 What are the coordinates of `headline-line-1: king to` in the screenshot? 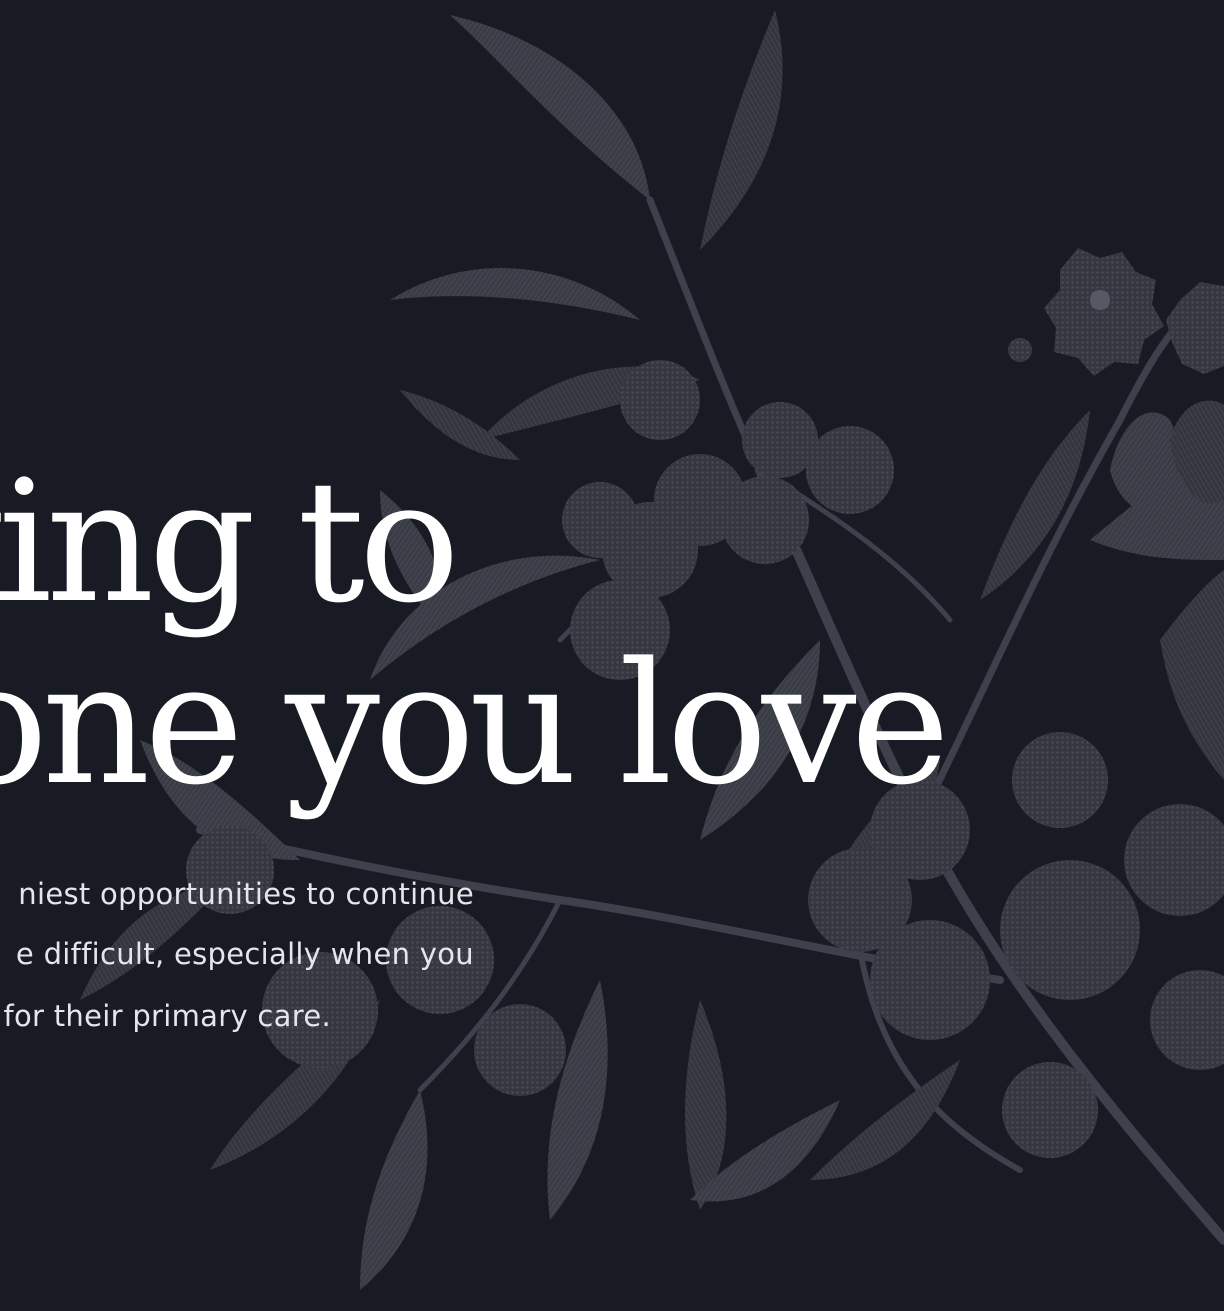 It's located at (230, 542).